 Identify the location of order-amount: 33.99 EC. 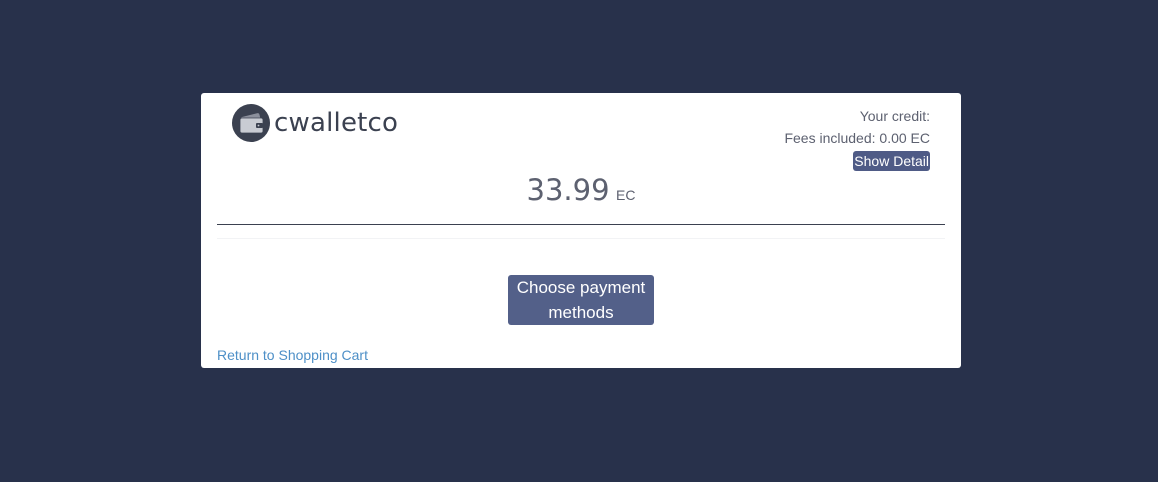
(581, 190).